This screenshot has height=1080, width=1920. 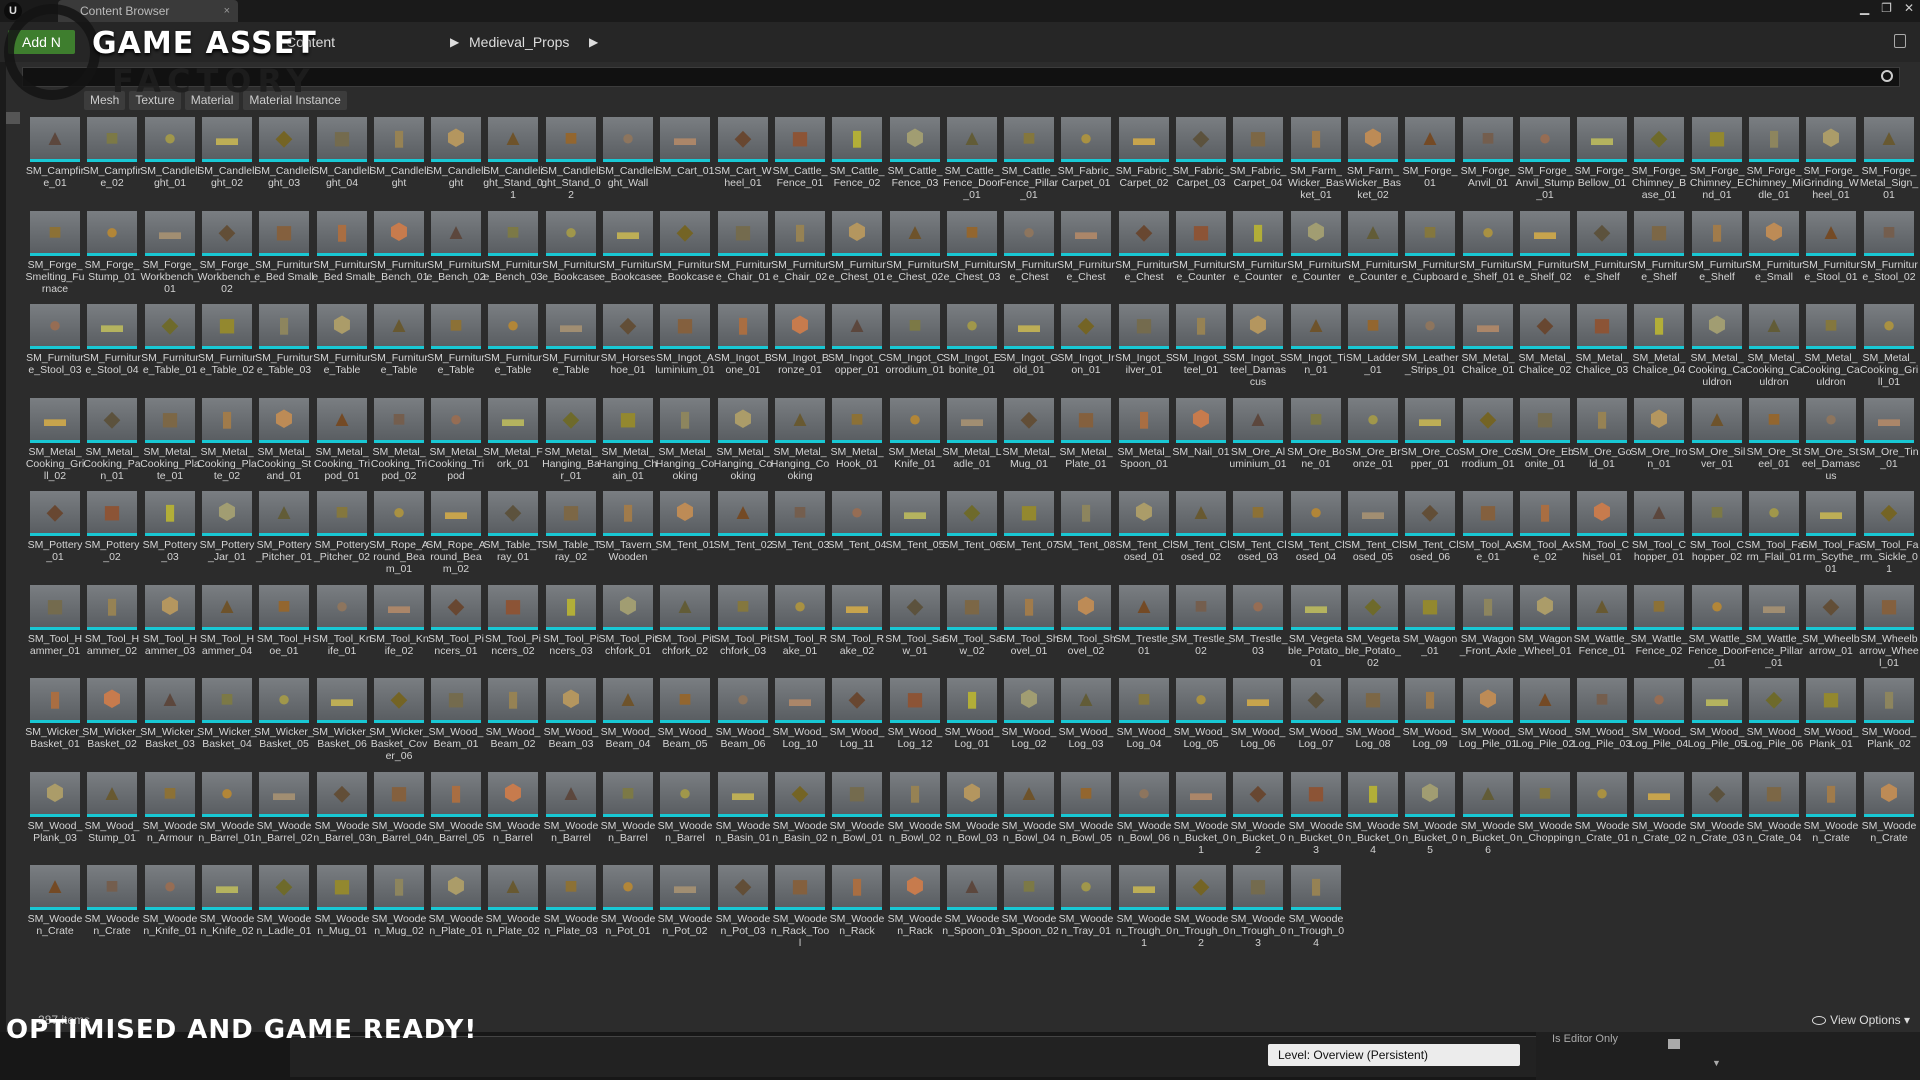 I want to click on asset-tile: ▲ SM_Pottery_Pitcher_01, so click(x=284, y=535).